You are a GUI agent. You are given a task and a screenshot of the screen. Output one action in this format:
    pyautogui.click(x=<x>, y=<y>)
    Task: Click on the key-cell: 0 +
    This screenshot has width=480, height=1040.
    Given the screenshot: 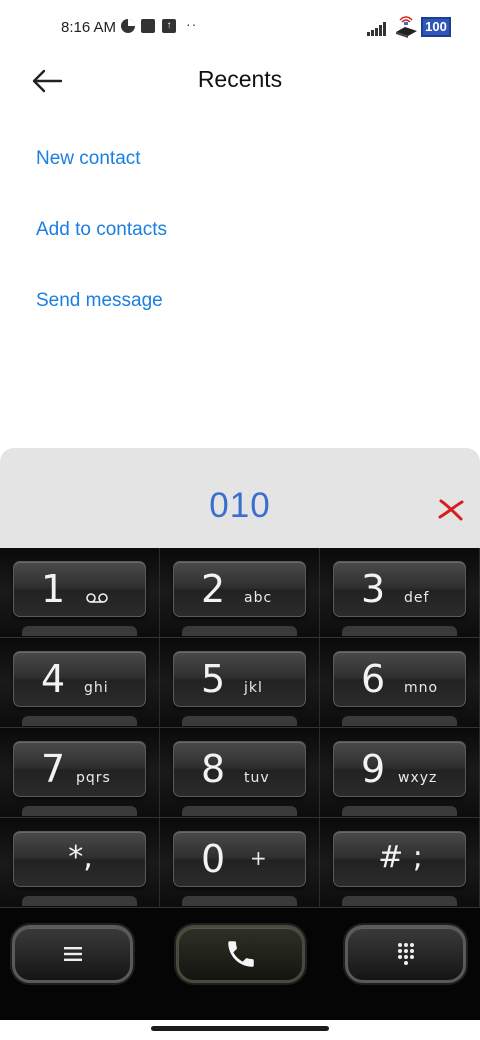 What is the action you would take?
    pyautogui.click(x=240, y=863)
    